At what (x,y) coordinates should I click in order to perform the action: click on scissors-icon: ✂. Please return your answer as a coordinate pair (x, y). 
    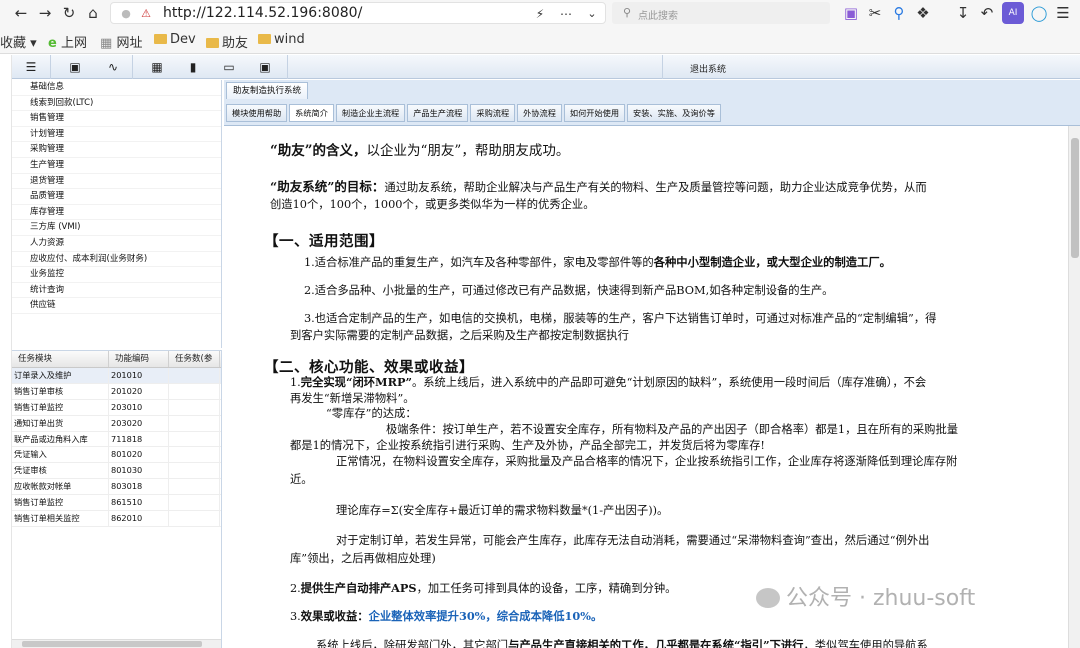
    Looking at the image, I should click on (875, 13).